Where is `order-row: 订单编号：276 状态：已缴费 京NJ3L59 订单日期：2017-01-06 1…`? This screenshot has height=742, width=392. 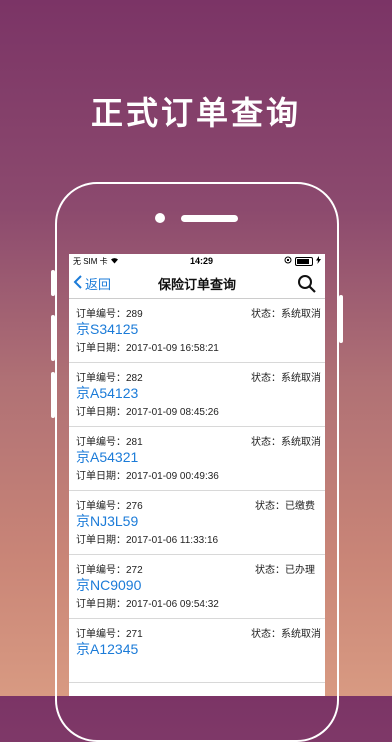 order-row: 订单编号：276 状态：已缴费 京NJ3L59 订单日期：2017-01-06 1… is located at coordinates (197, 523).